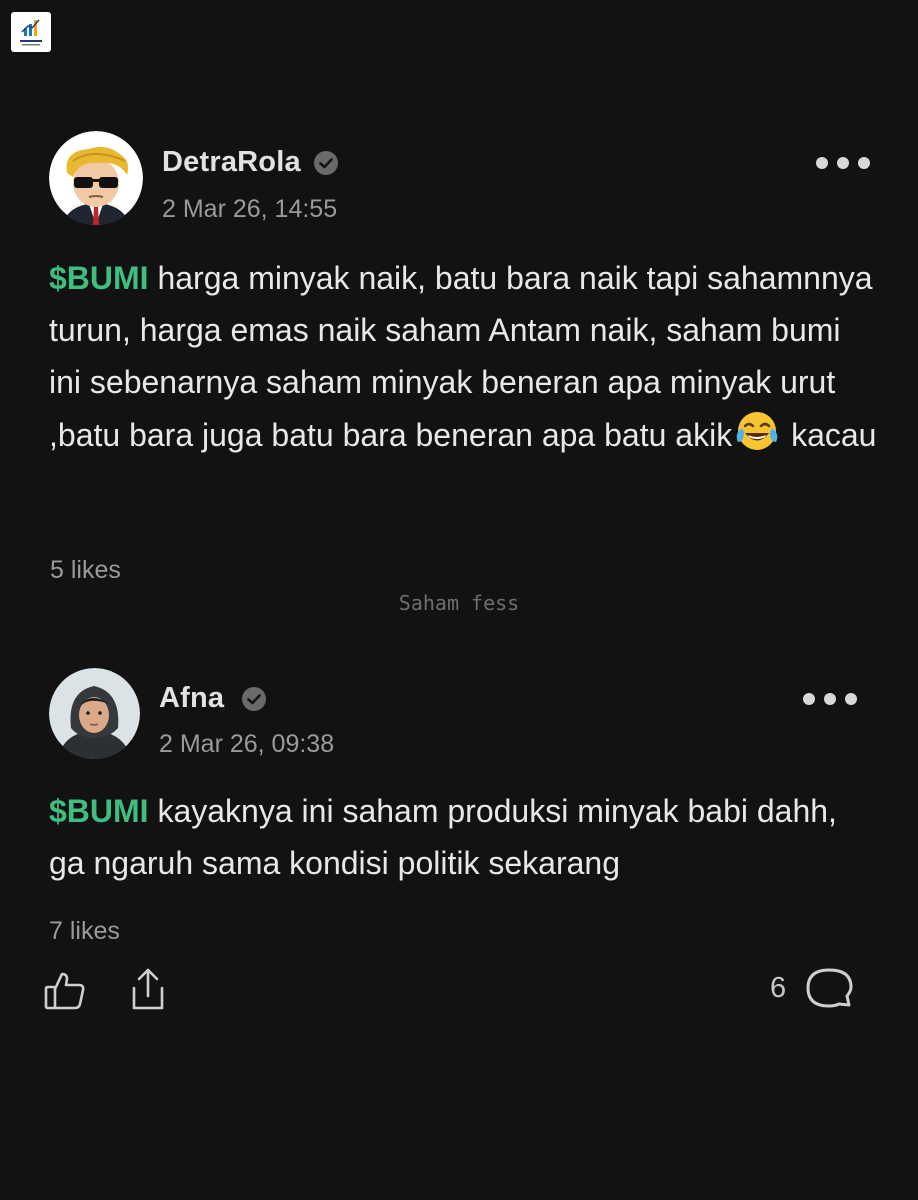 This screenshot has width=918, height=1200. Describe the element at coordinates (829, 435) in the screenshot. I see `post-text-end: kacau` at that location.